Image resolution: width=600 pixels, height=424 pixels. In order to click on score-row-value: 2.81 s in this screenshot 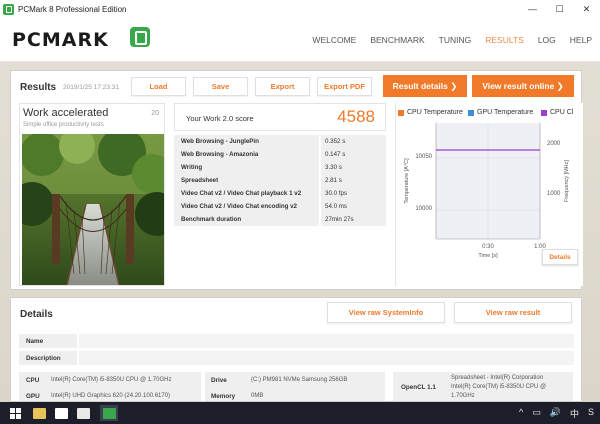, I will do `click(333, 180)`.